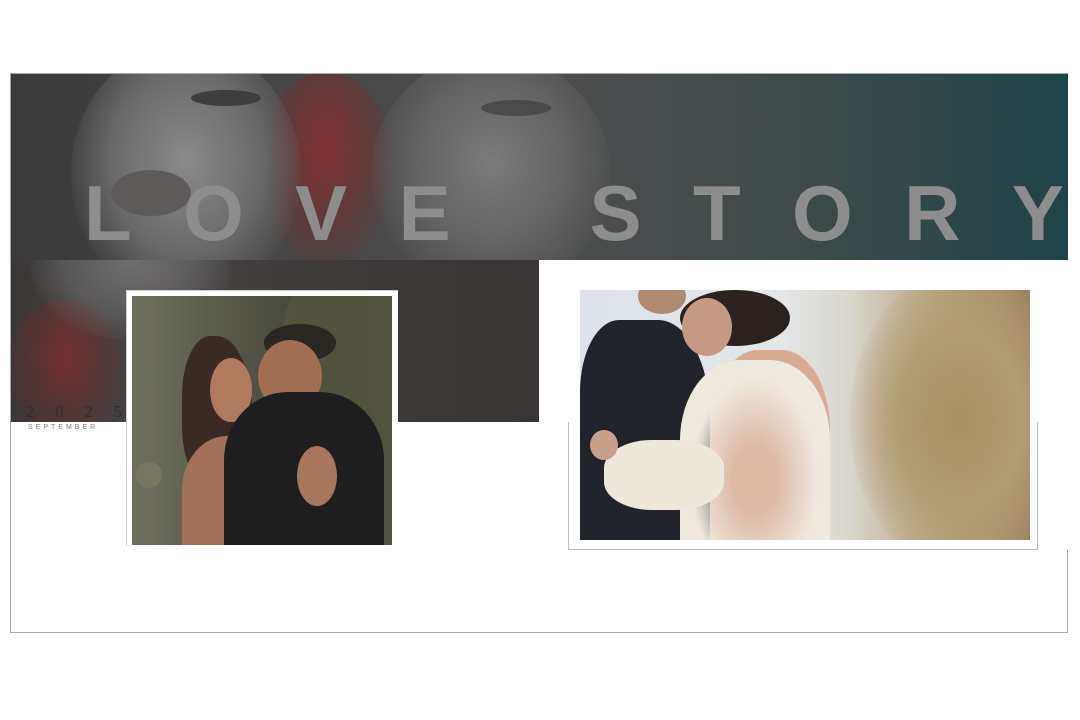 The width and height of the screenshot is (1080, 720). I want to click on title-letter: T, so click(716, 212).